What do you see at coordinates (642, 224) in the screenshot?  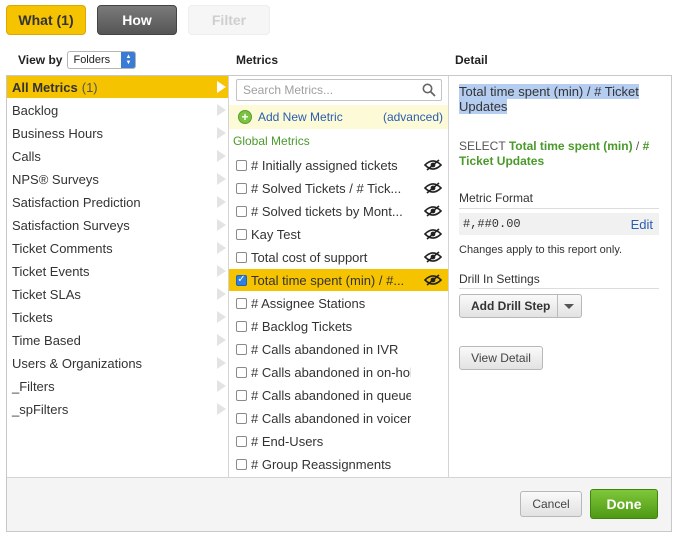 I see `edit-format-link: Edit` at bounding box center [642, 224].